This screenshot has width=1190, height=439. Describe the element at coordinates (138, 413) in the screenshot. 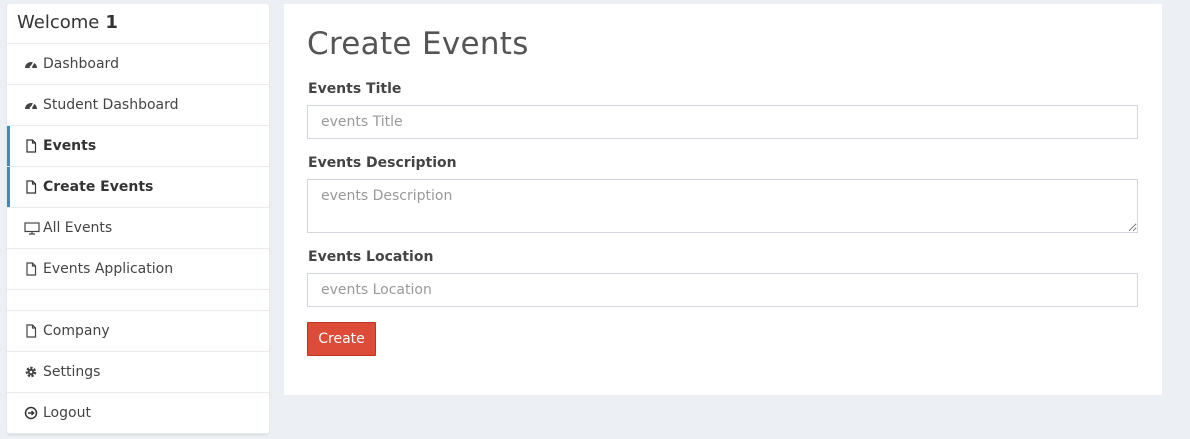

I see `sidebar-item-logout: Logout` at that location.